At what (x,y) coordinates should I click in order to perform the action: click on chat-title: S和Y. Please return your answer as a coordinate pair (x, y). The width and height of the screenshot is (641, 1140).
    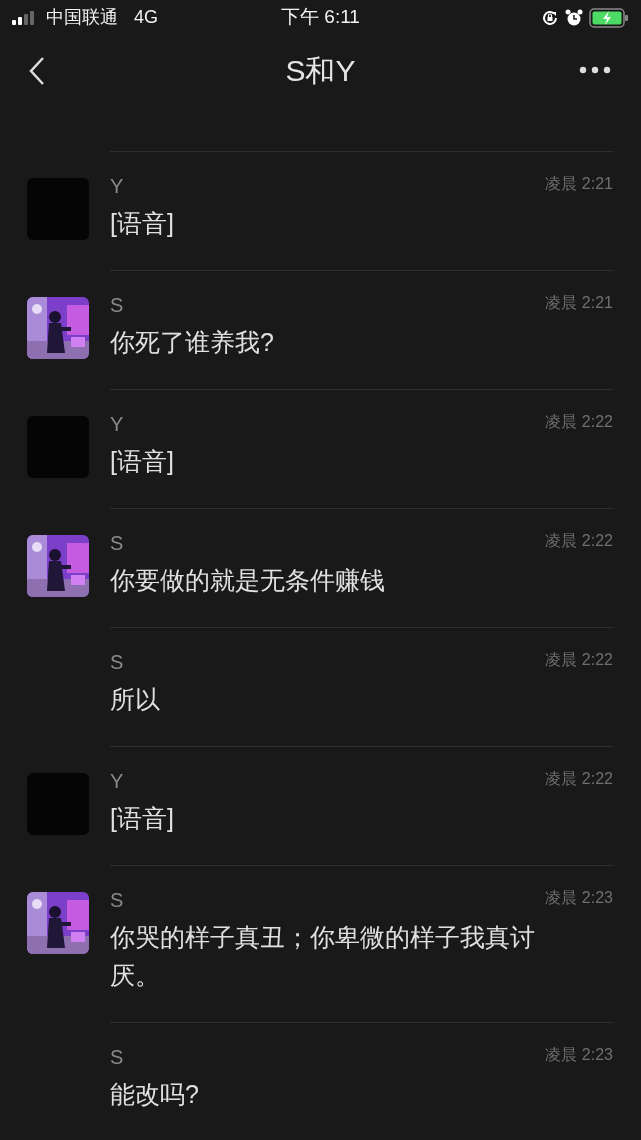
    Looking at the image, I should click on (320, 70).